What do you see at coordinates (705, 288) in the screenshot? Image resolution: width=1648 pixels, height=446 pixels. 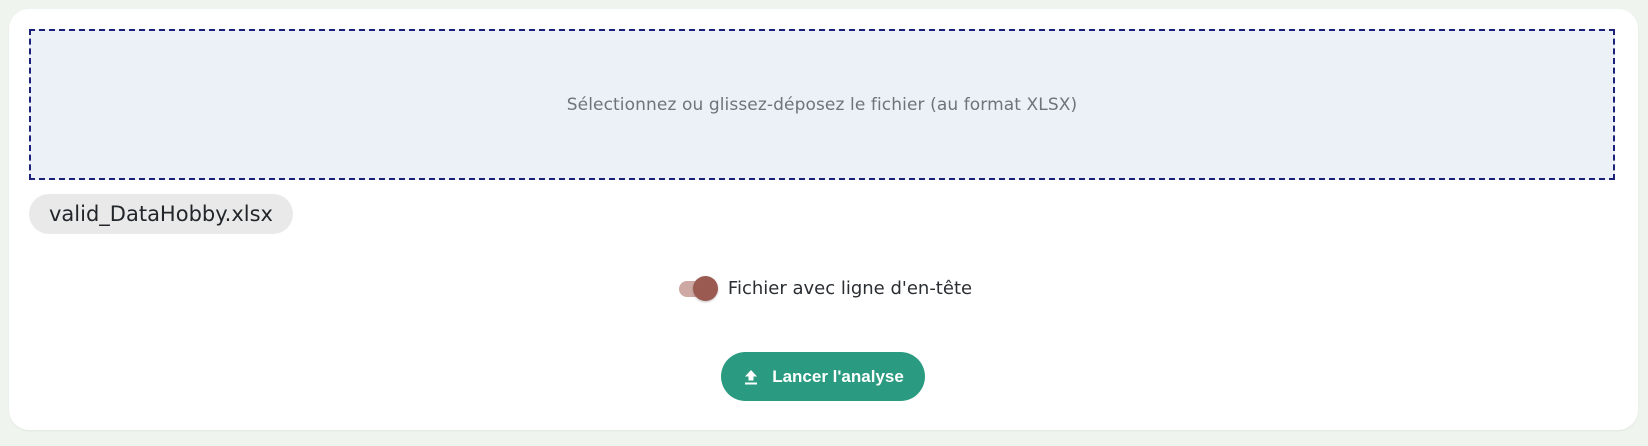 I see `toggle-thumb` at bounding box center [705, 288].